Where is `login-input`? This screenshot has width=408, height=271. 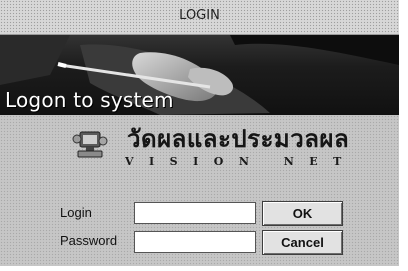 login-input is located at coordinates (195, 213).